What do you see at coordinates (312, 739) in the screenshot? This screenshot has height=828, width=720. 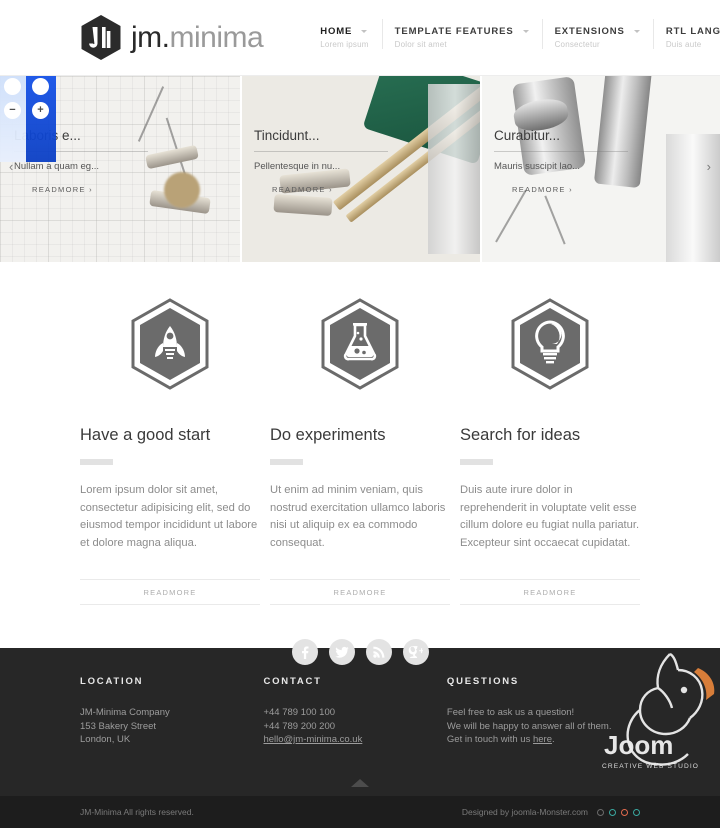 I see `footer-email-link: hello@jm-minima.co.uk` at bounding box center [312, 739].